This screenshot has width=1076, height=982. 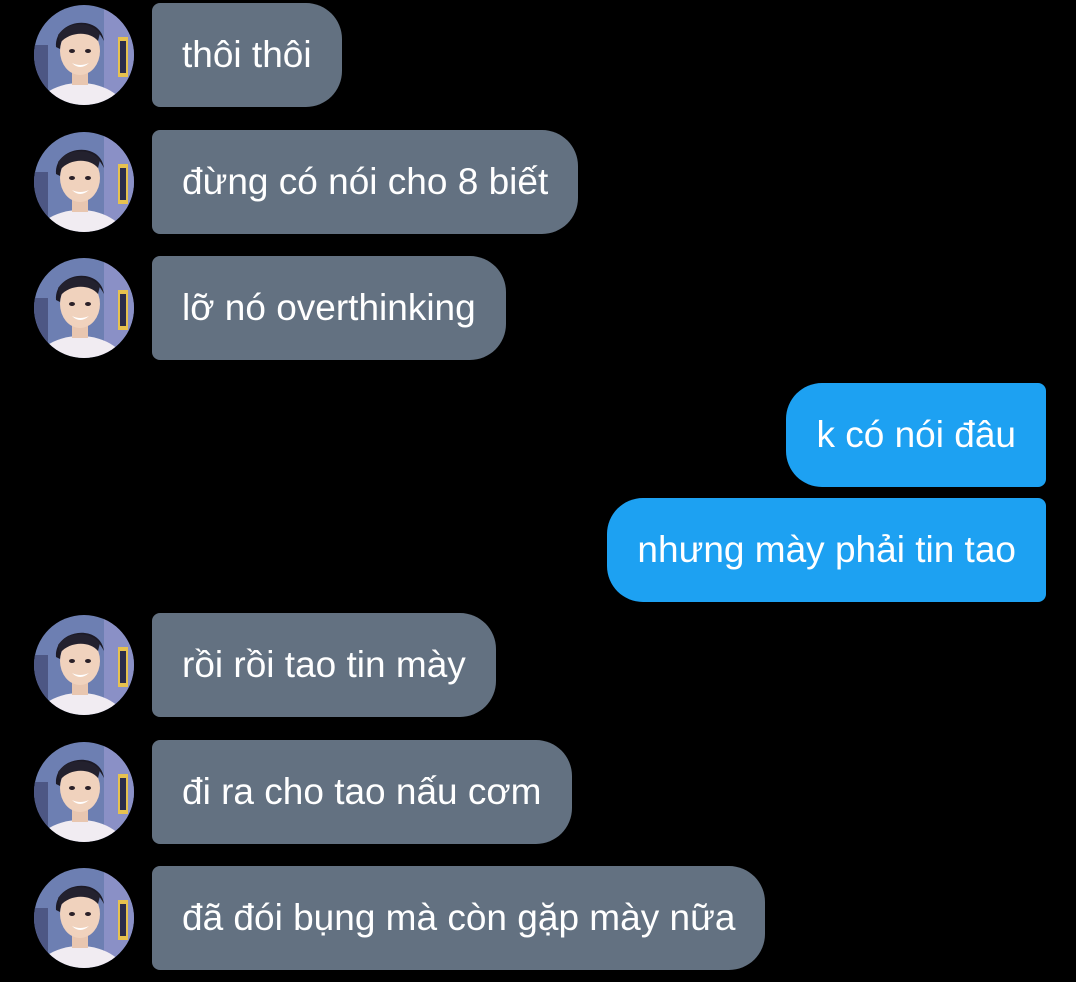 I want to click on message-row: thôi thôi, so click(x=538, y=55).